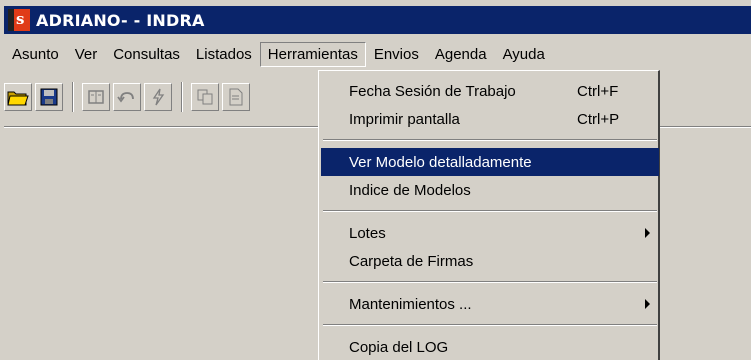  I want to click on undo-button, so click(127, 97).